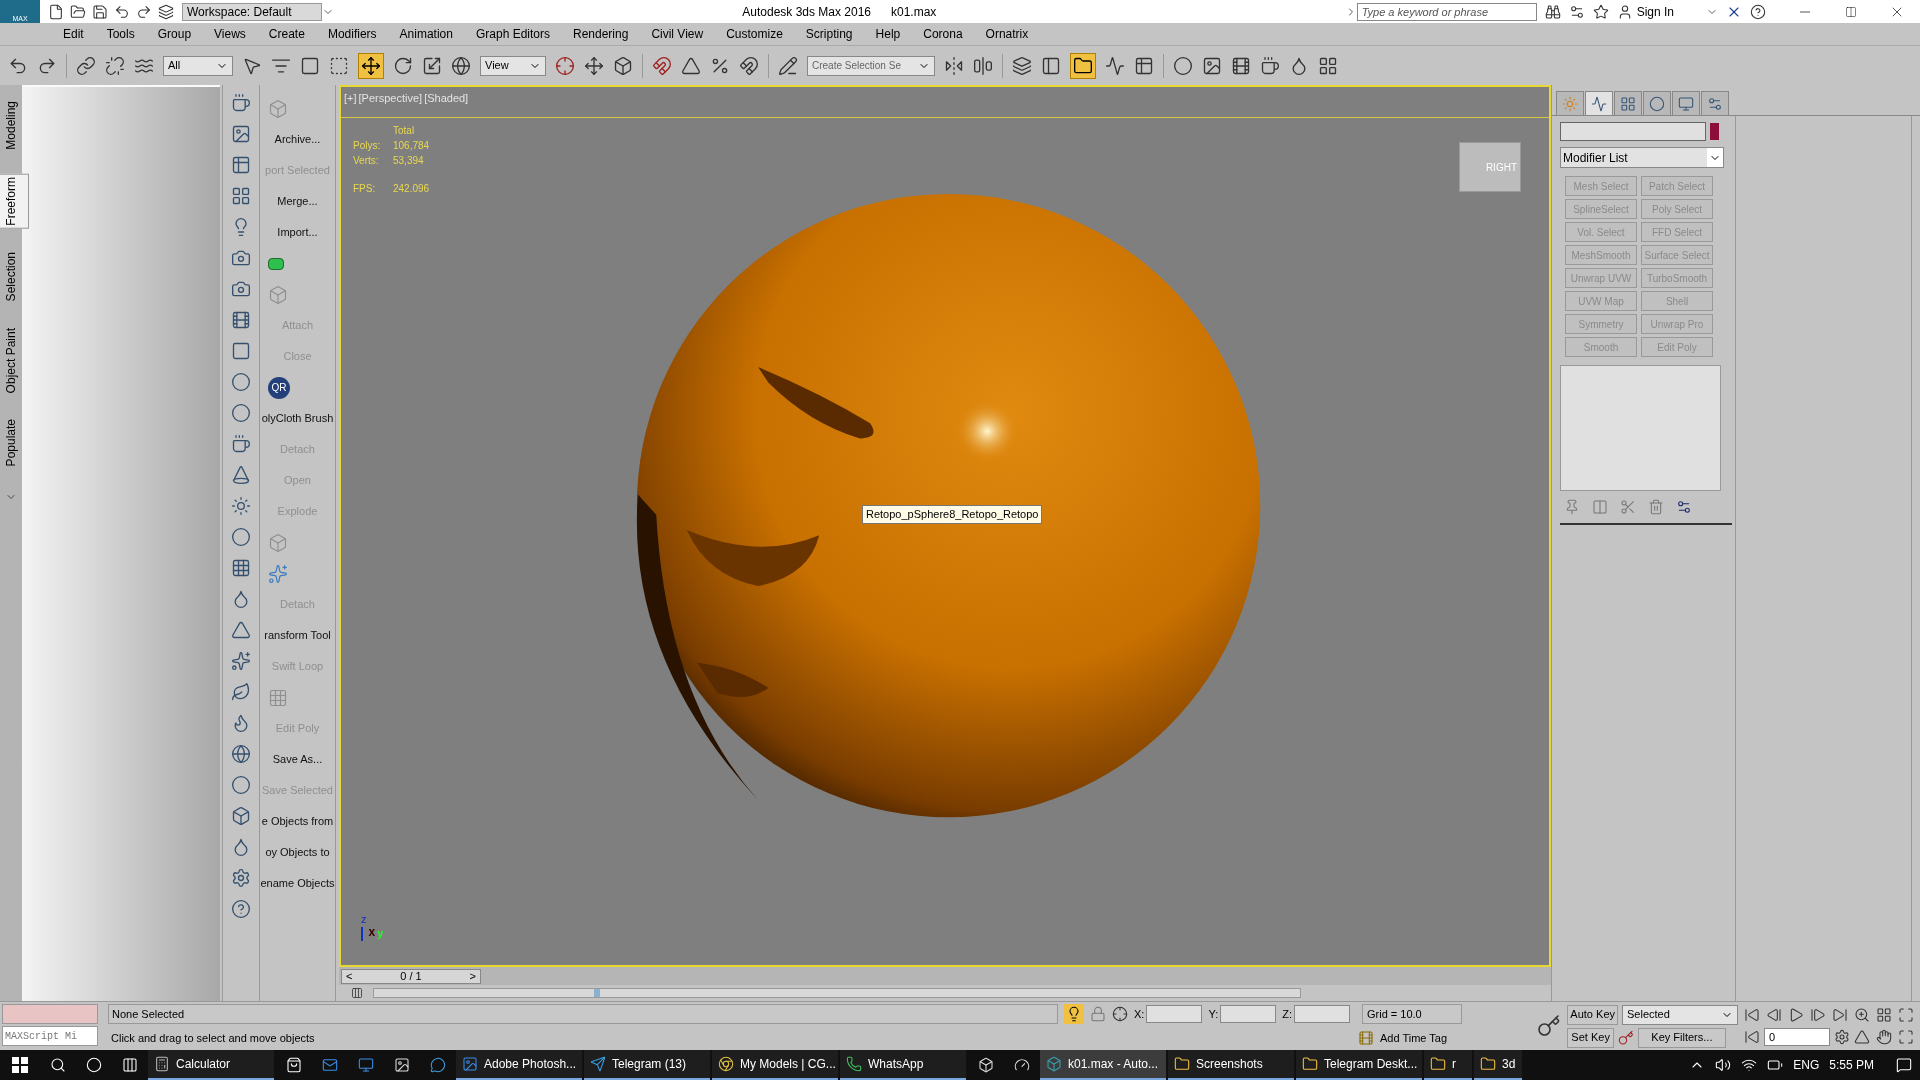 The image size is (1920, 1080). What do you see at coordinates (241, 351) in the screenshot?
I see `plane-icon` at bounding box center [241, 351].